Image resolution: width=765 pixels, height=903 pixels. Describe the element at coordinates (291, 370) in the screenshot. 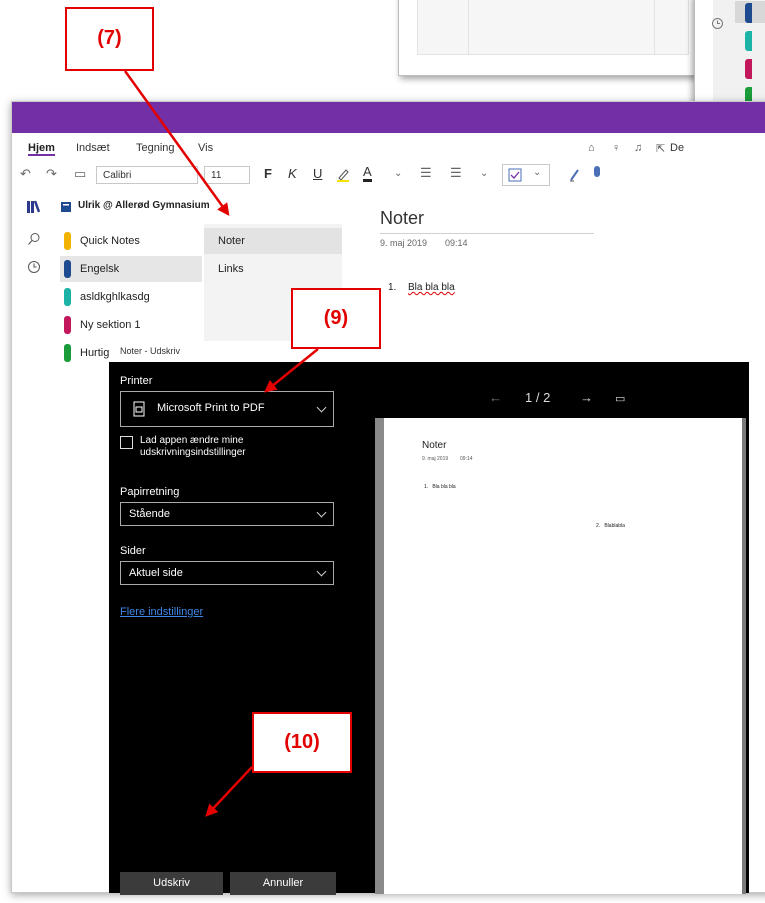

I see `arrow-to-printer-select` at that location.